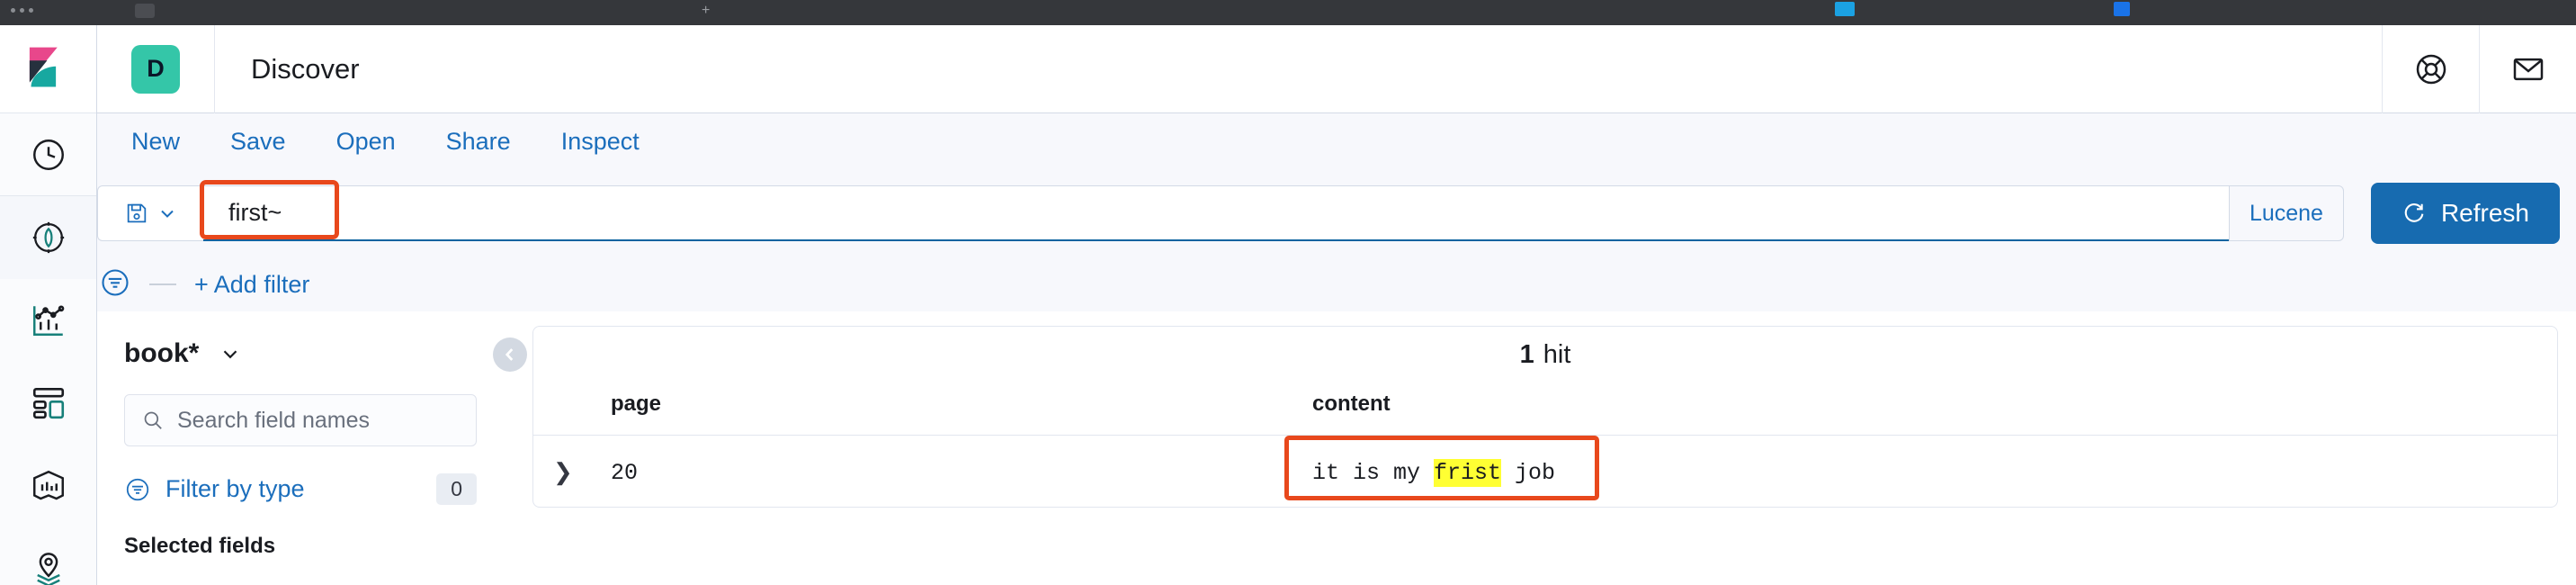 The height and width of the screenshot is (585, 2576). I want to click on save-floppy-icon, so click(136, 213).